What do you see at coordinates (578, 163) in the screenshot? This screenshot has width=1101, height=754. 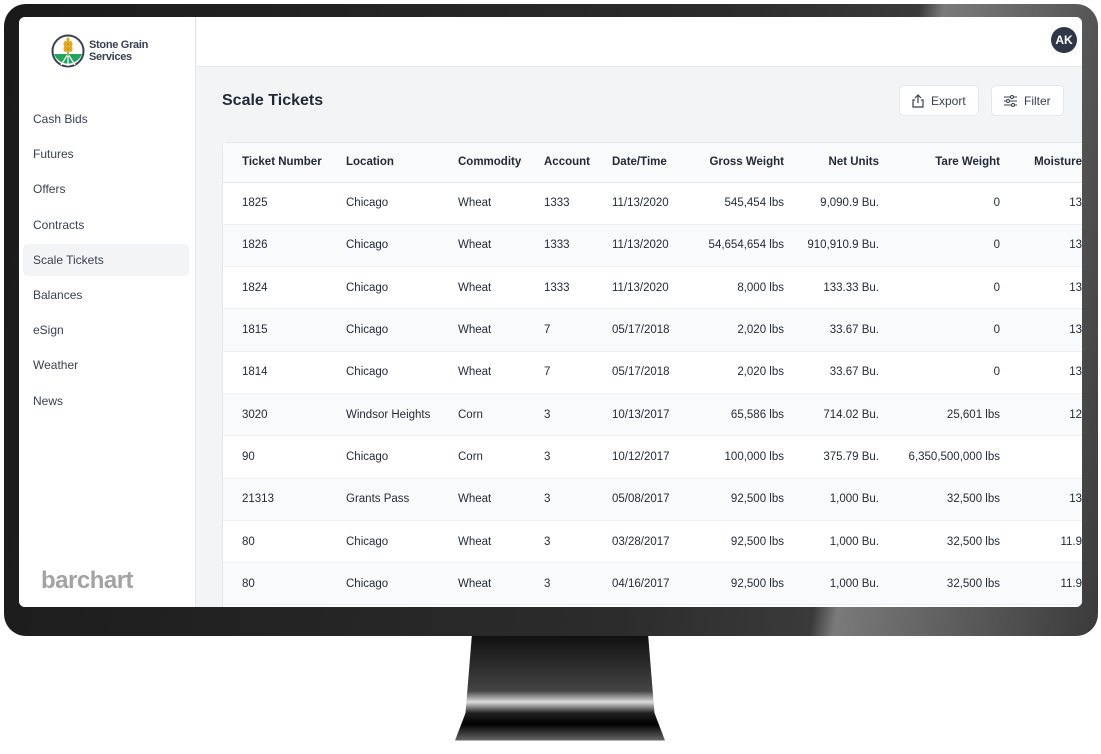 I see `column-header: Account` at bounding box center [578, 163].